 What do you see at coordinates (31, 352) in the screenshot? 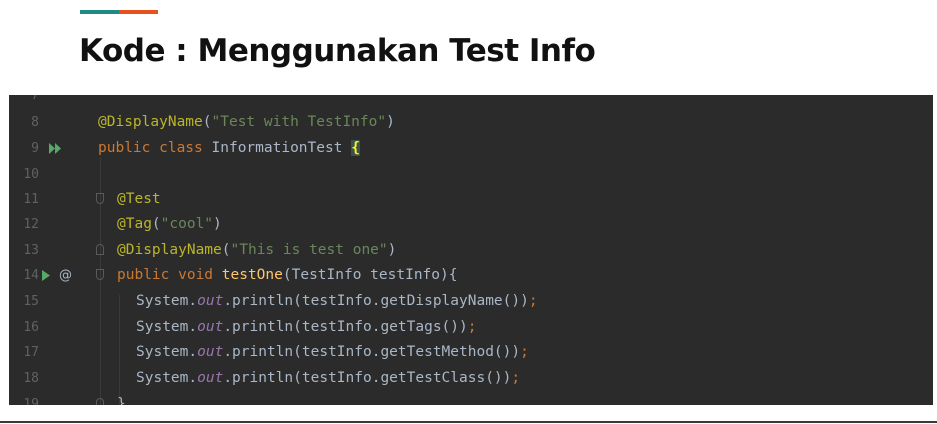
I see `line-number: 17` at bounding box center [31, 352].